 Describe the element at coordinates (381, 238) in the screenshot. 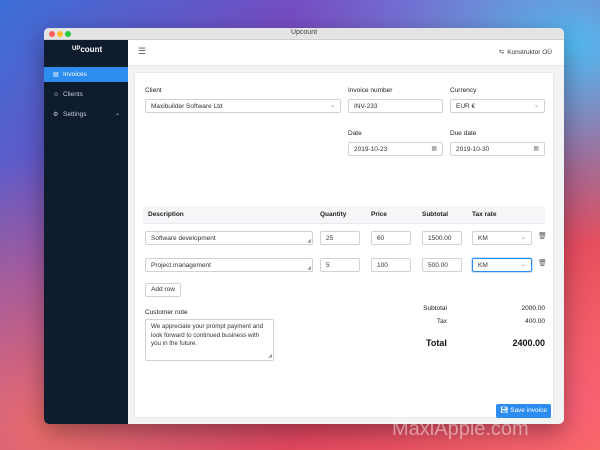

I see `row-price-value: 60` at that location.